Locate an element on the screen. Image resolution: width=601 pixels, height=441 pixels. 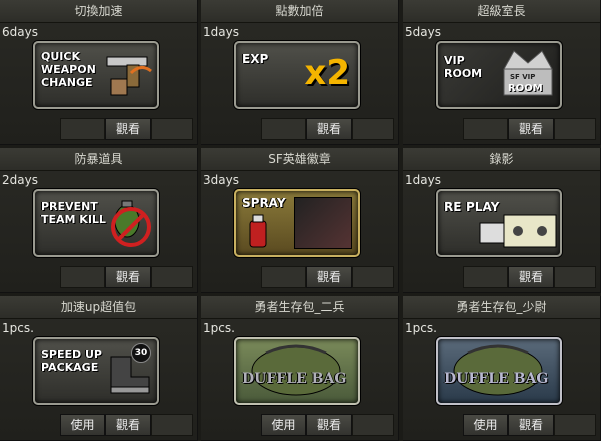
card-line-2: ROOM is located at coordinates (463, 73).